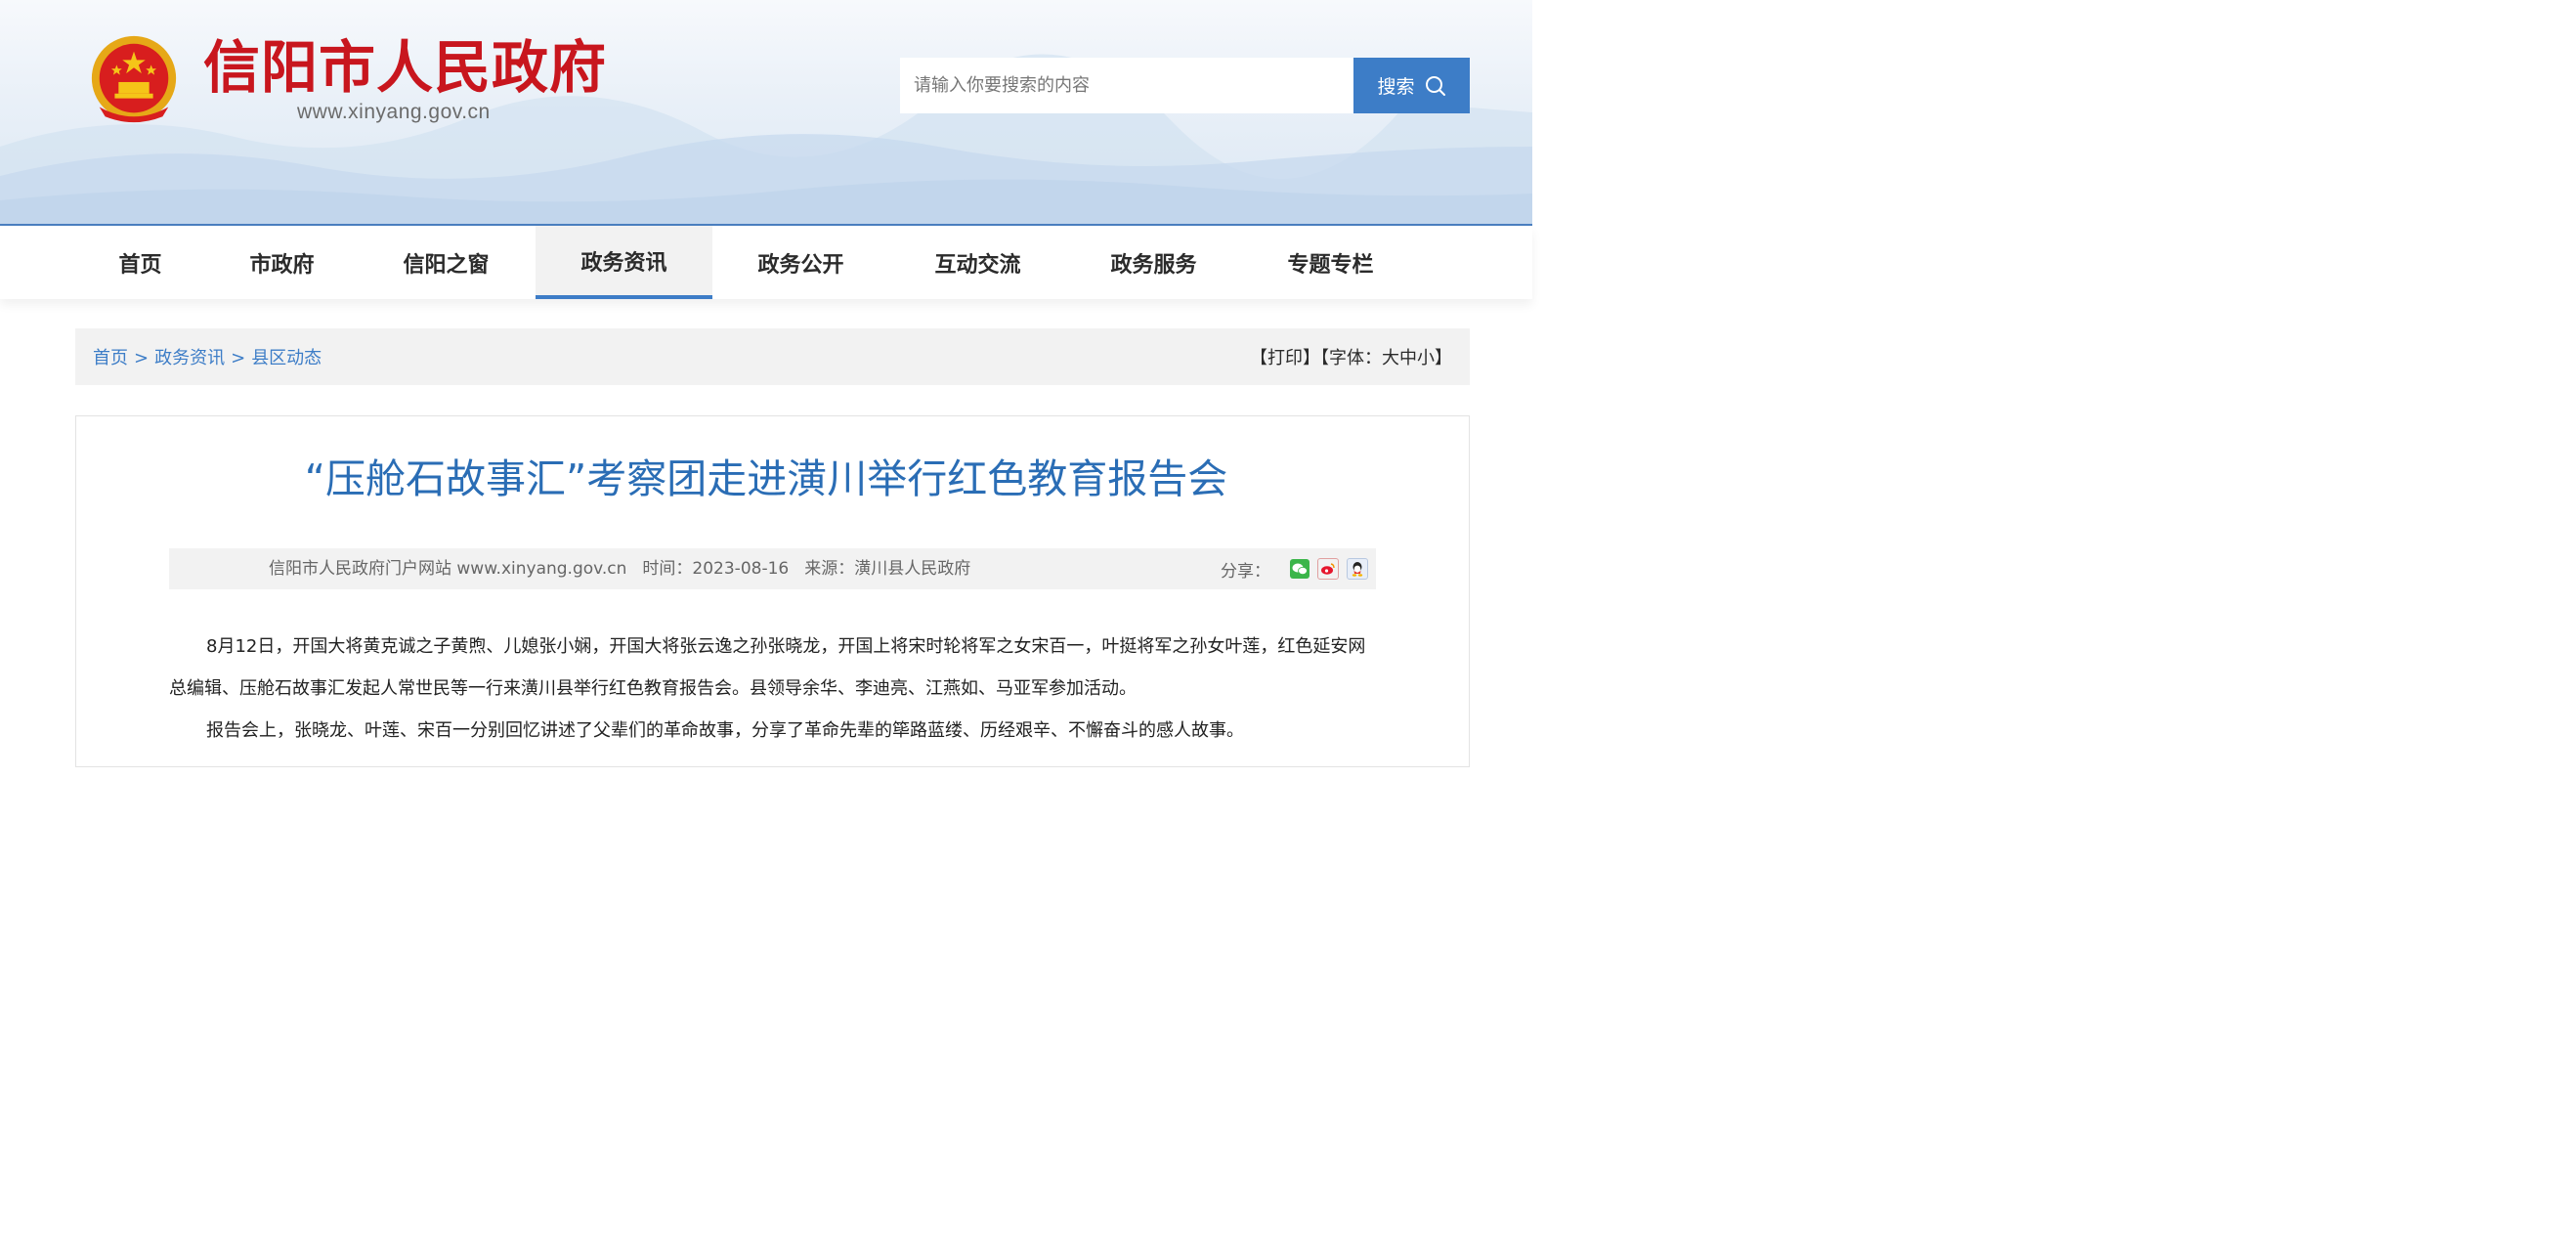 The height and width of the screenshot is (1254, 2576). What do you see at coordinates (978, 262) in the screenshot?
I see `nav-item-interaction: 互动交流` at bounding box center [978, 262].